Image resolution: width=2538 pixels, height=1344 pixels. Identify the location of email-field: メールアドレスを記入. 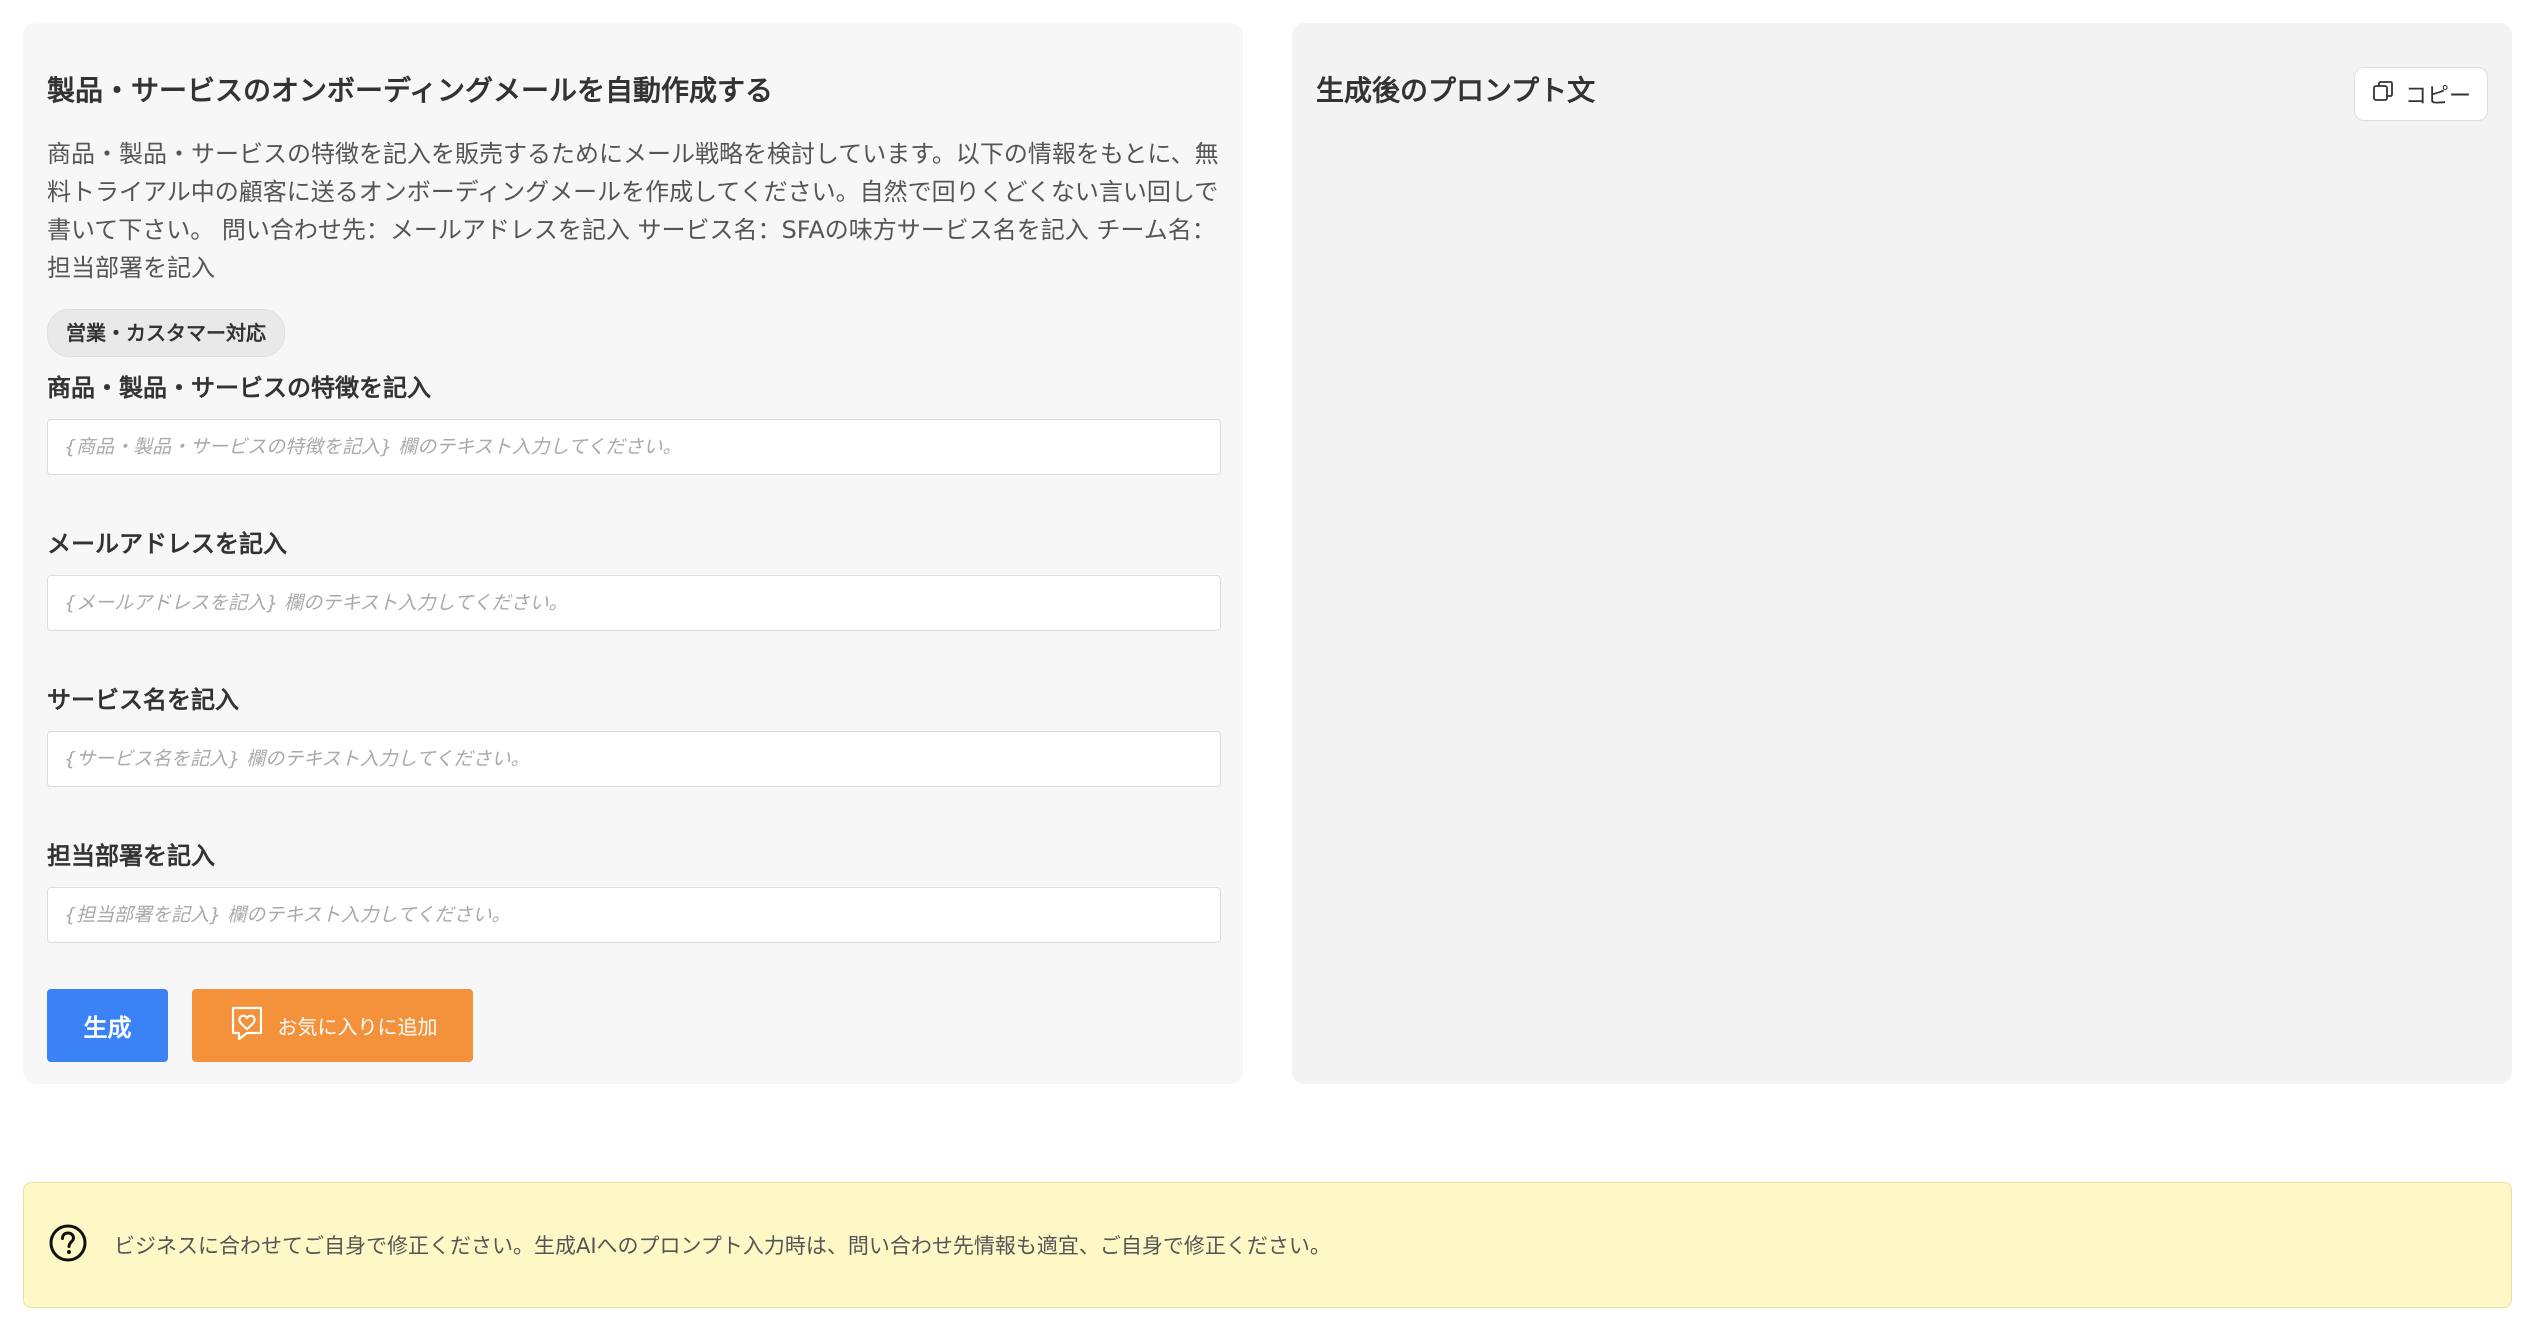
(634, 579).